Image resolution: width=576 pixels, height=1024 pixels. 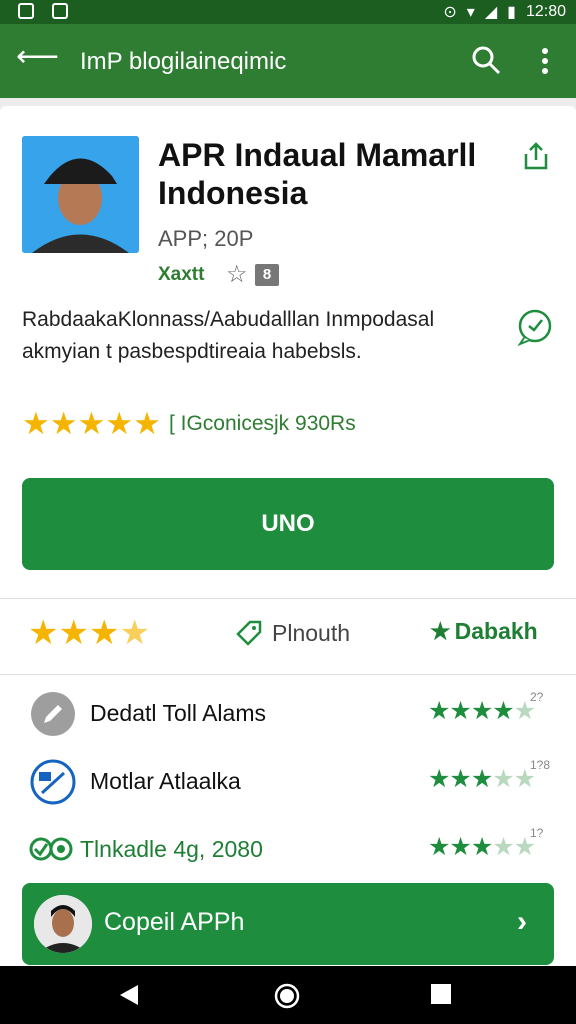 What do you see at coordinates (288, 524) in the screenshot?
I see `install-button: UNO` at bounding box center [288, 524].